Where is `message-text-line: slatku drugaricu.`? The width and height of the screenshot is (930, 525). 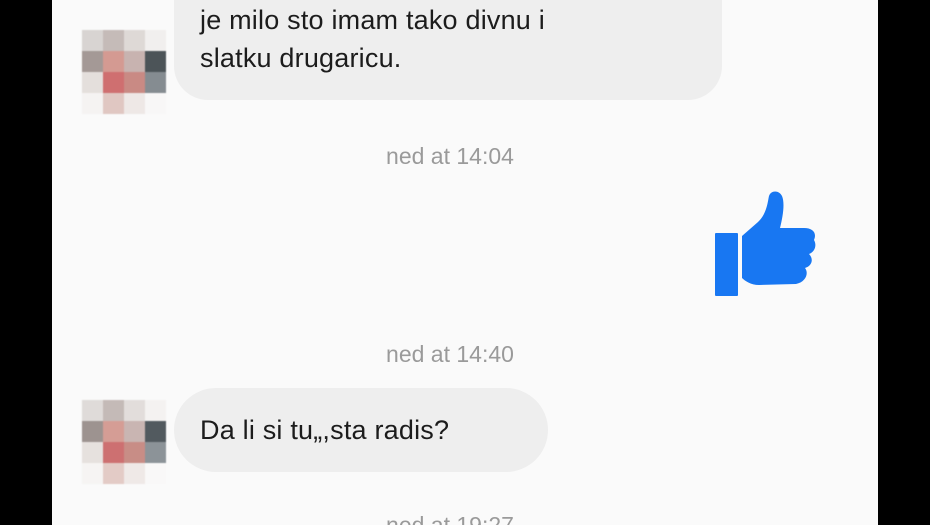
message-text-line: slatku drugaricu. is located at coordinates (301, 58).